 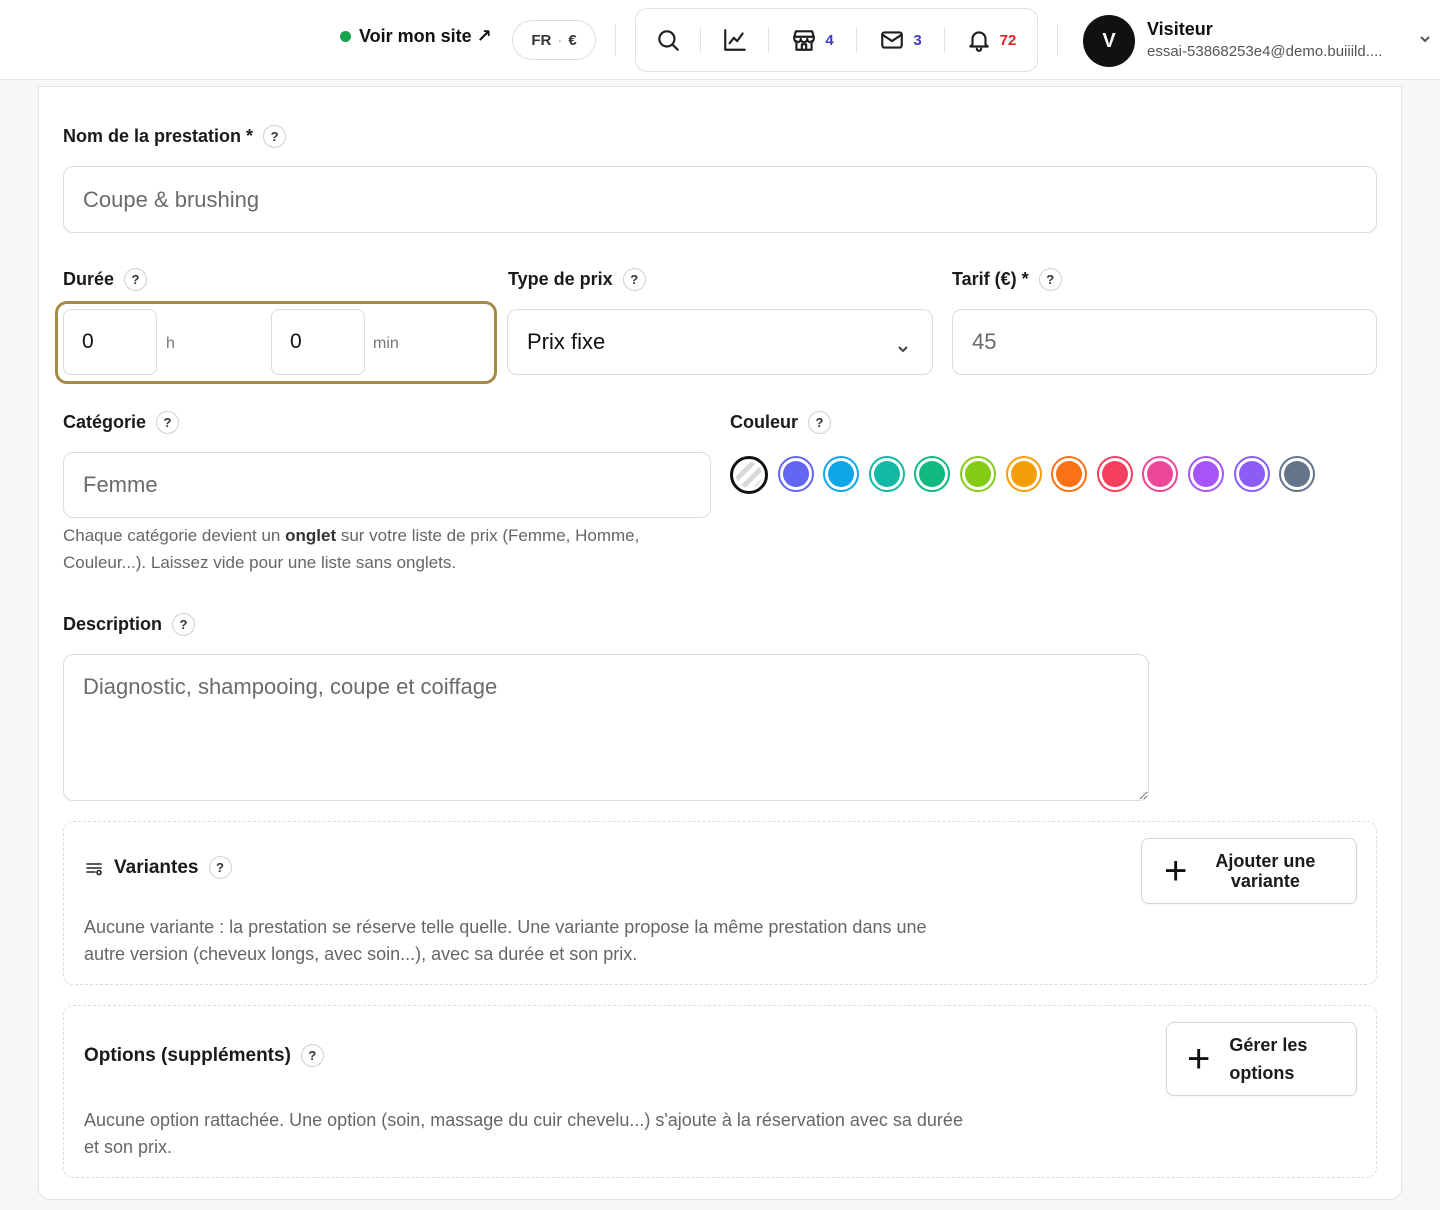 What do you see at coordinates (105, 422) in the screenshot?
I see `category-label-text: Catégorie` at bounding box center [105, 422].